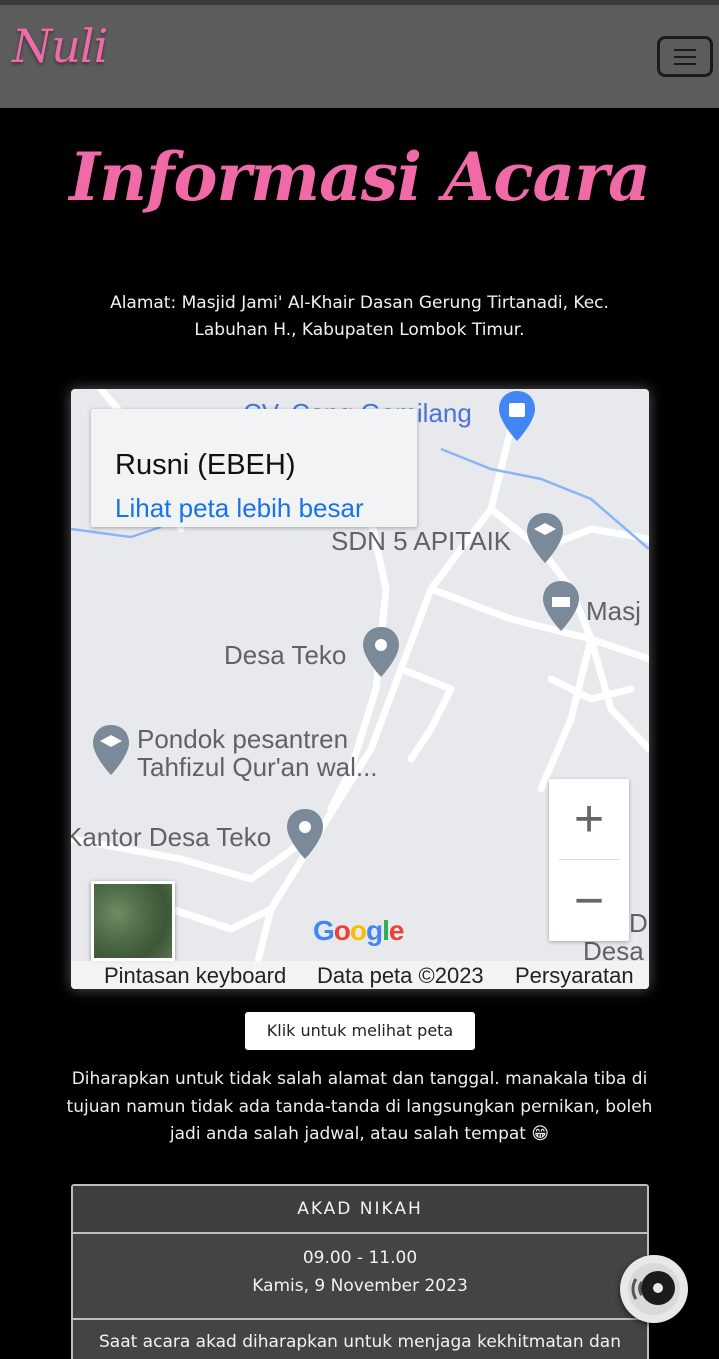 Image resolution: width=719 pixels, height=1359 pixels. What do you see at coordinates (133, 921) in the screenshot?
I see `satellite-view-toggle` at bounding box center [133, 921].